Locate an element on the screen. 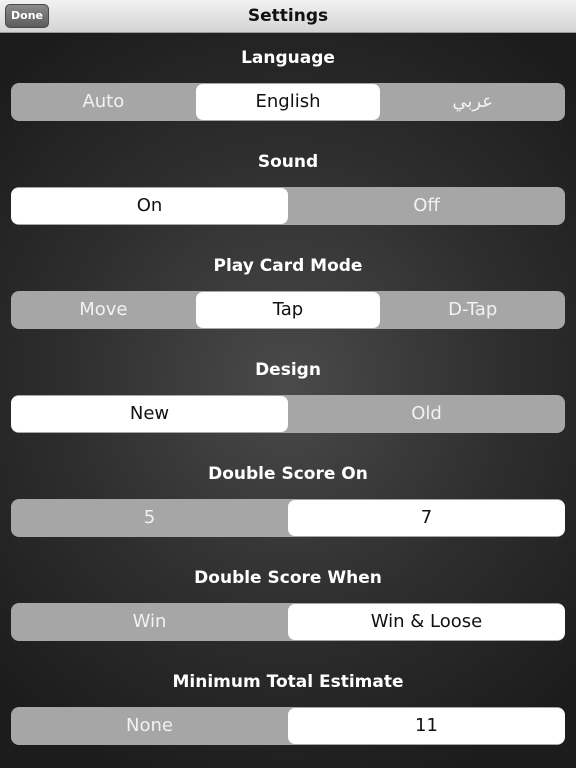 Image resolution: width=576 pixels, height=768 pixels. double-score-when-option-win: Win is located at coordinates (149, 622).